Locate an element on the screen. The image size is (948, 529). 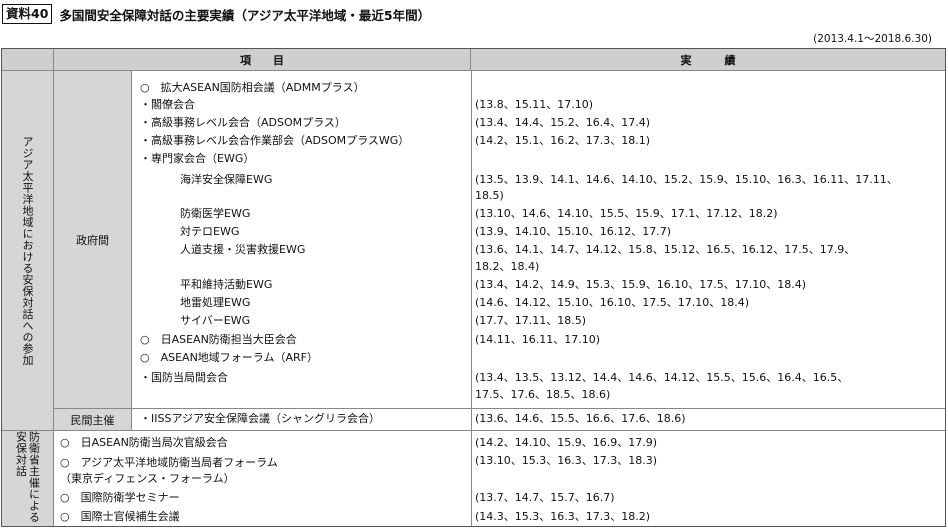
mod-item: ○ アジア太平洋地域防衛当局者フォーラム is located at coordinates (169, 462).